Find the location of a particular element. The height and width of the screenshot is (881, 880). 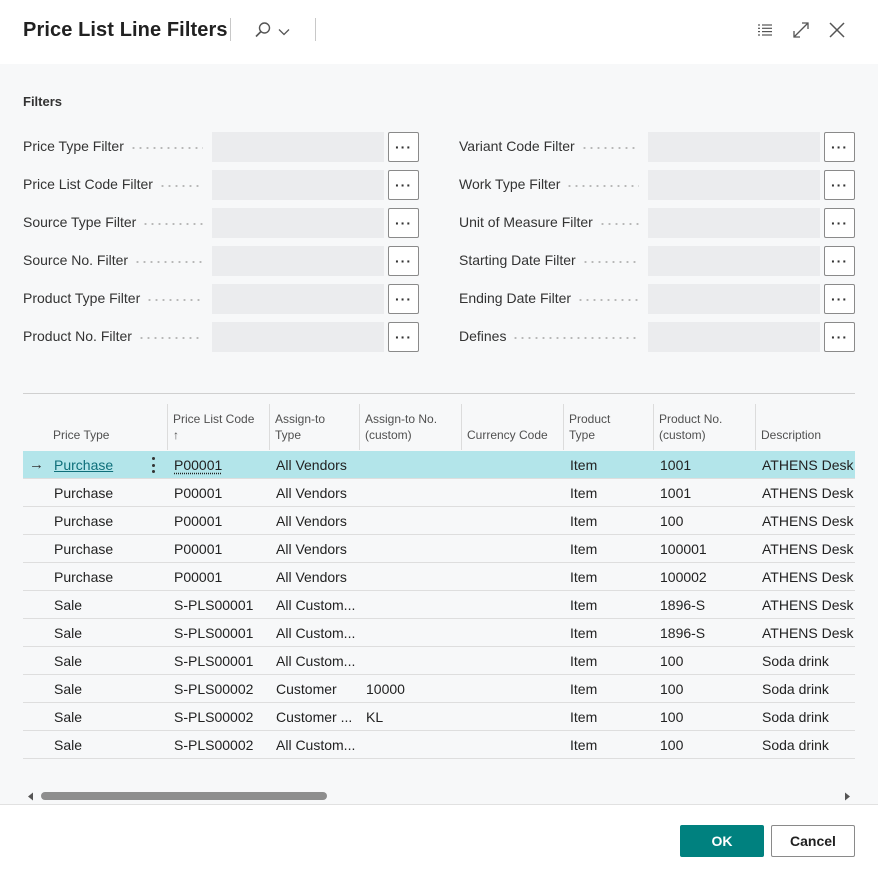

close-button is located at coordinates (837, 31).